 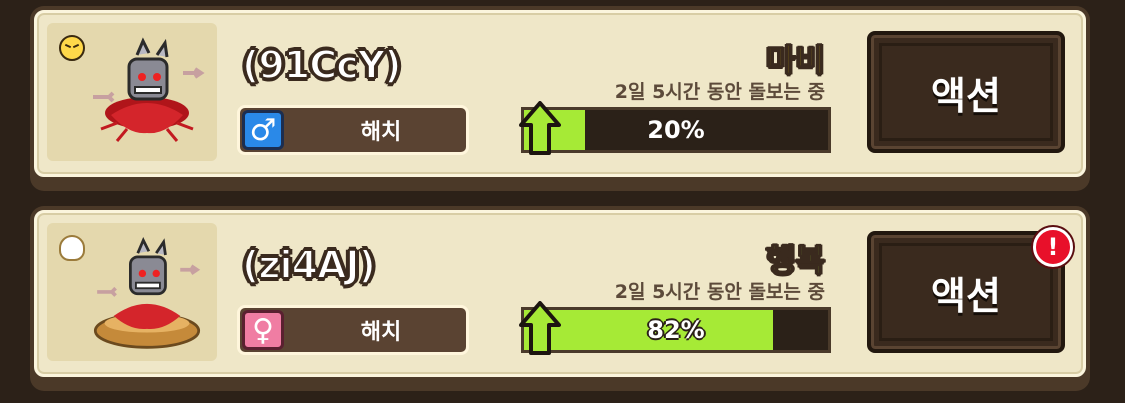 I want to click on pet-name: (zi4AJ), so click(x=309, y=265).